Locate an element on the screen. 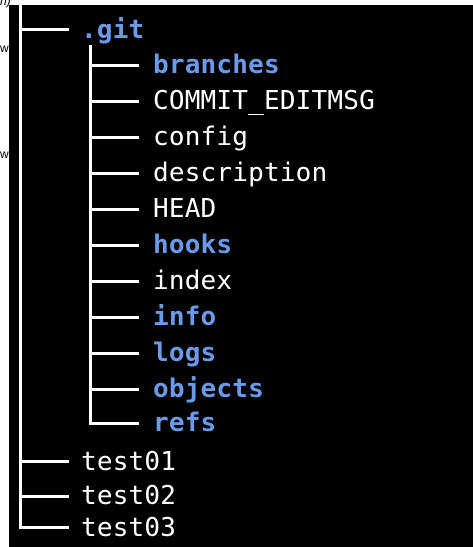  tree-line-test02-branch is located at coordinates (44, 496).